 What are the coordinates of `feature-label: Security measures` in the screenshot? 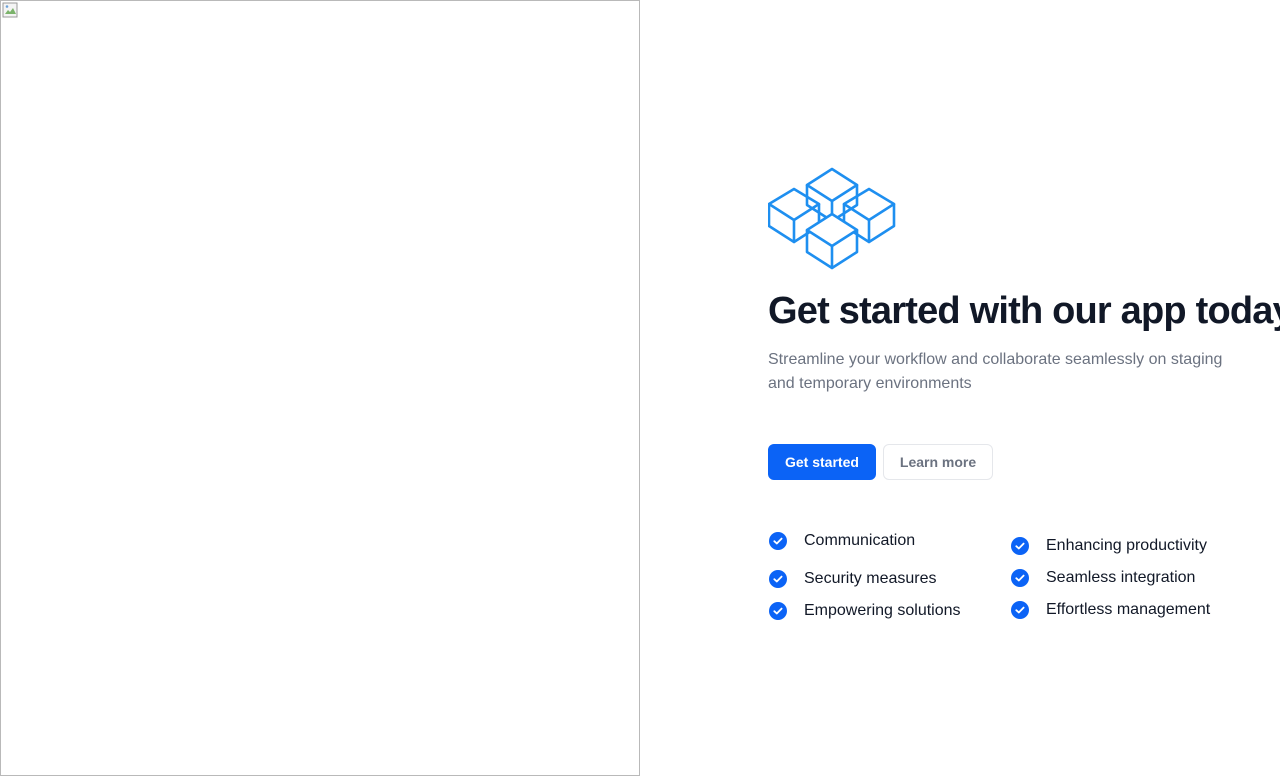 It's located at (870, 578).